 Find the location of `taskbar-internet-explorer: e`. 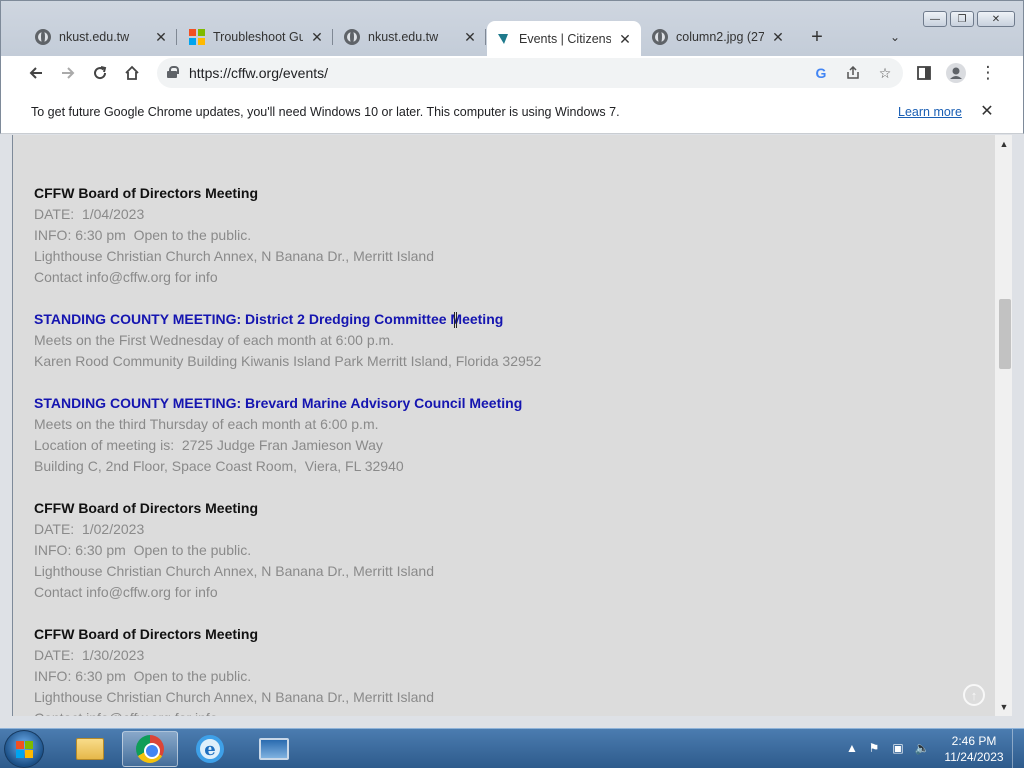

taskbar-internet-explorer: e is located at coordinates (210, 749).